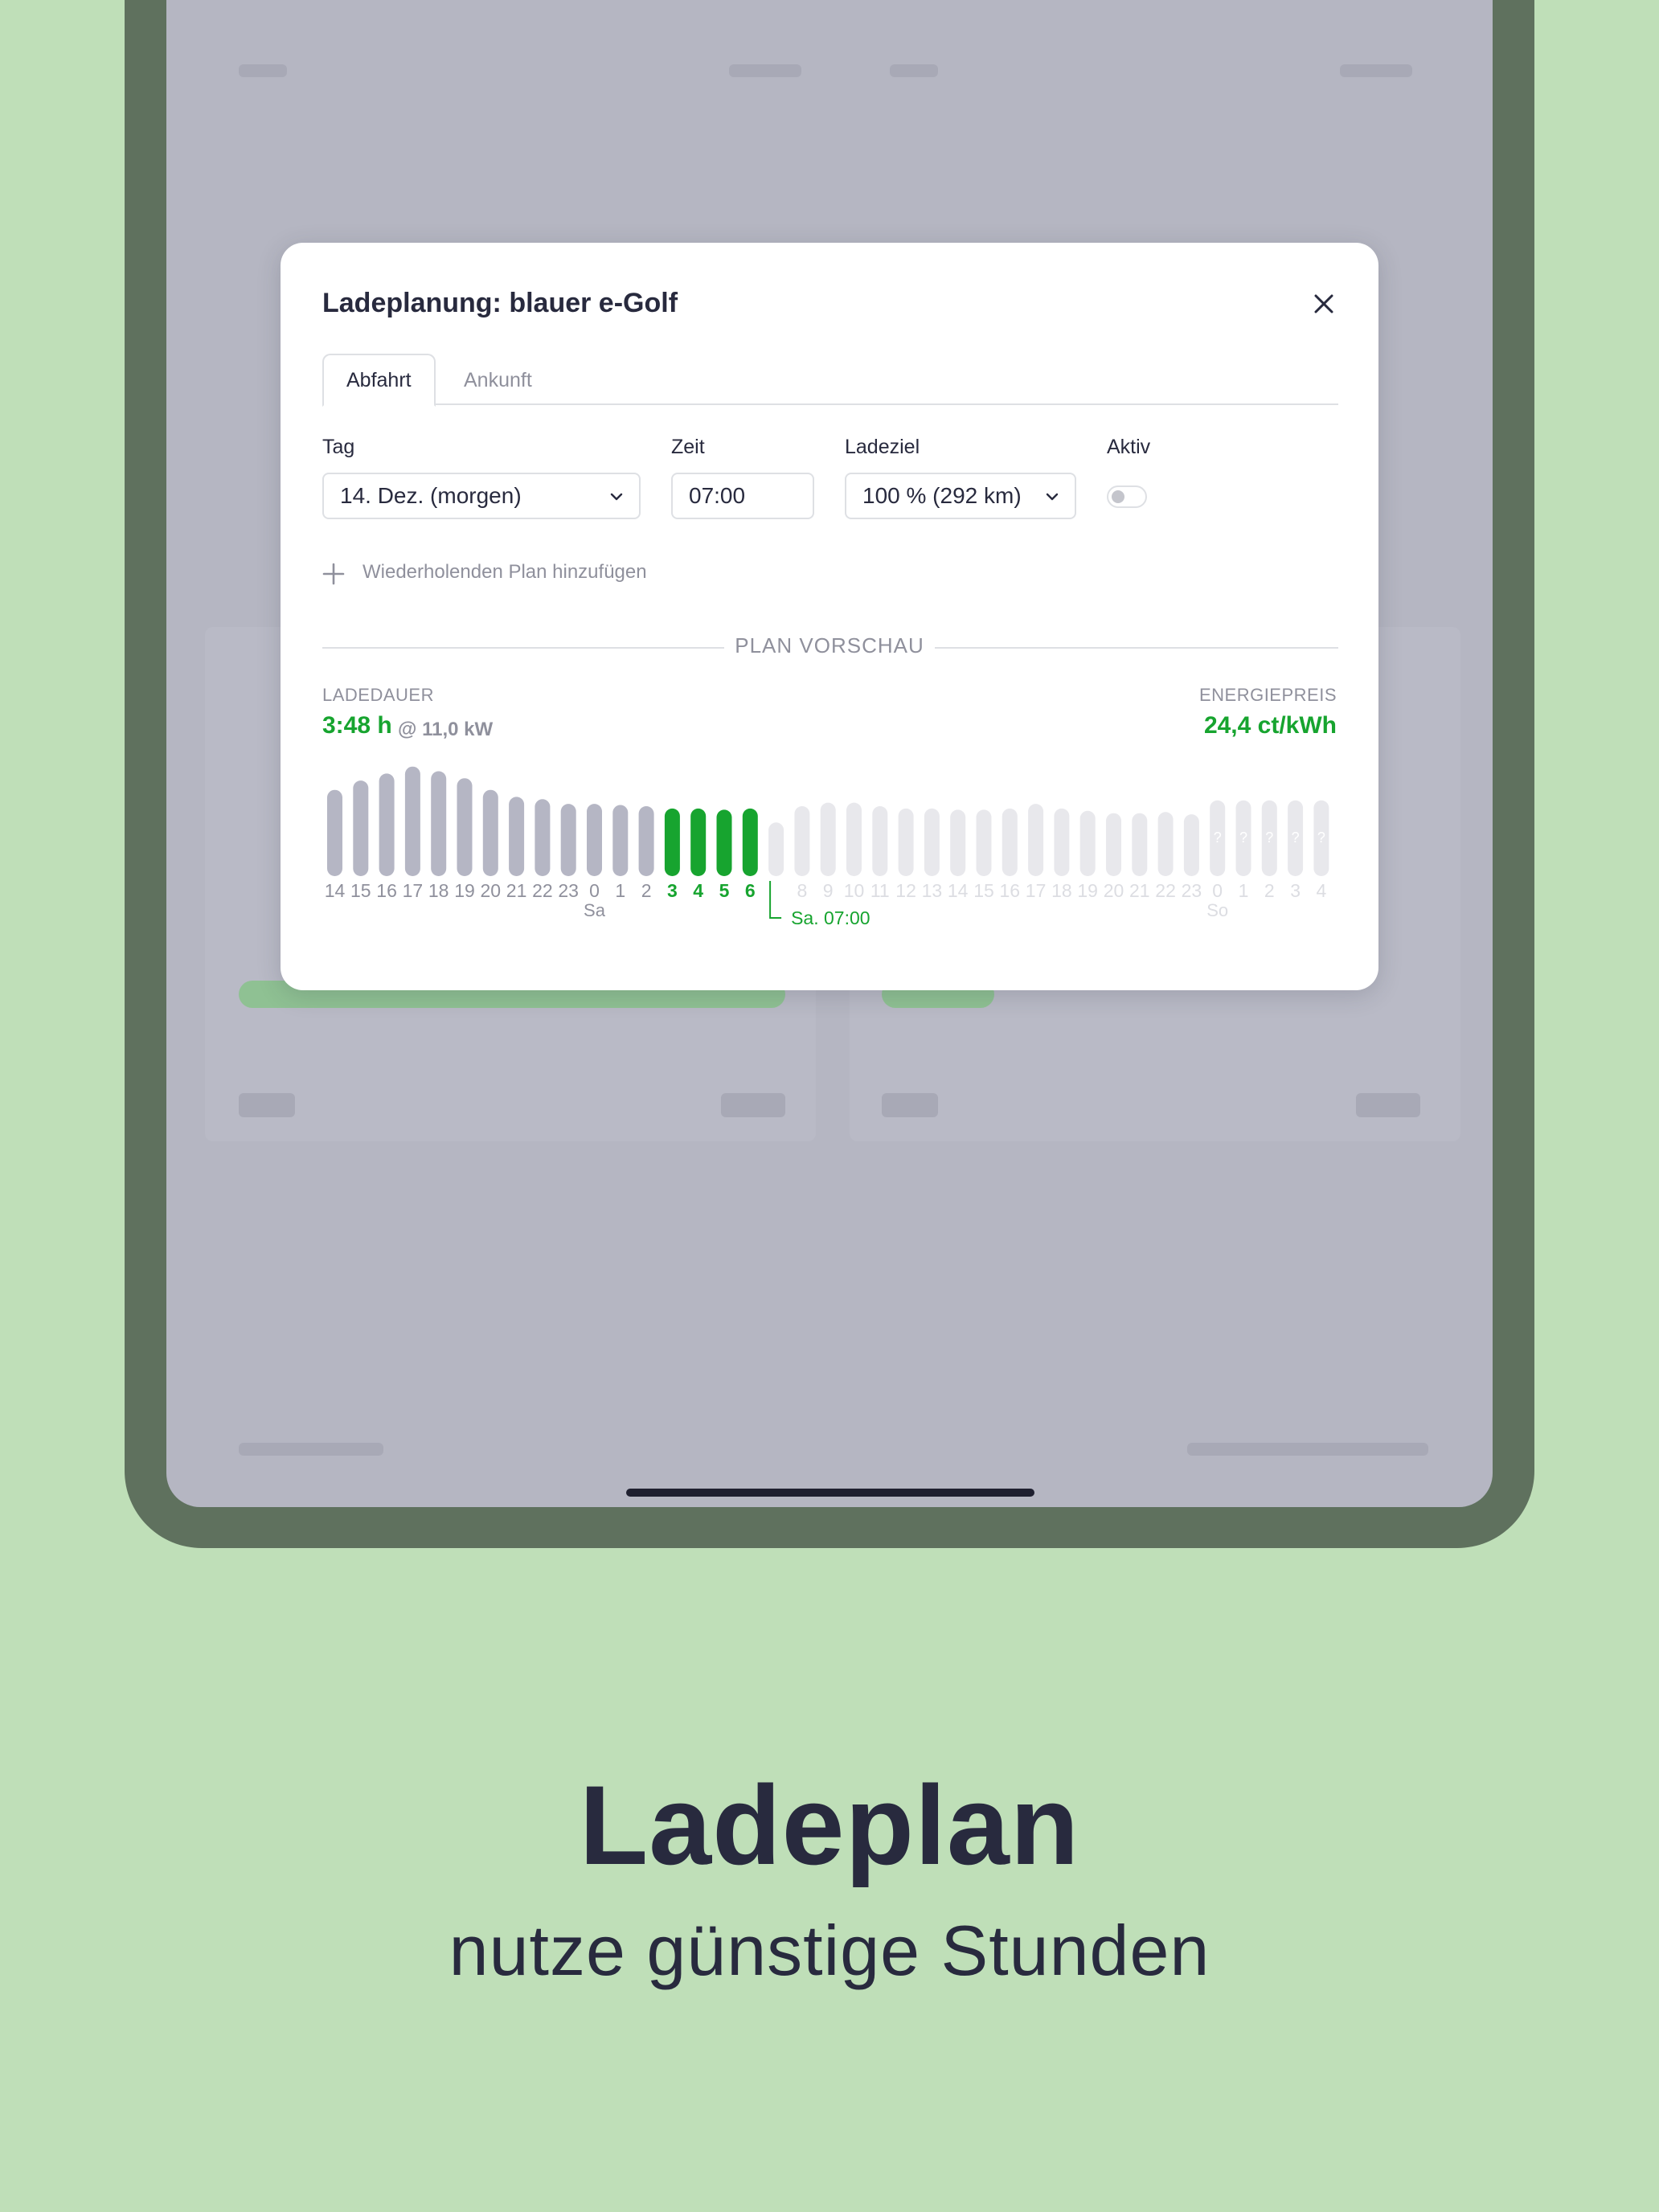 Image resolution: width=1659 pixels, height=2212 pixels. I want to click on chart-tick-label: 20, so click(1114, 890).